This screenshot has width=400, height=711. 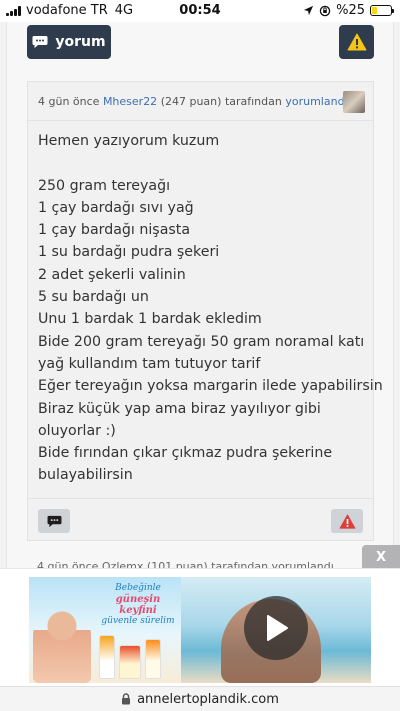 What do you see at coordinates (179, 408) in the screenshot?
I see `comment-line: Biraz küçük yap ama biraz yayılıyor gibi` at bounding box center [179, 408].